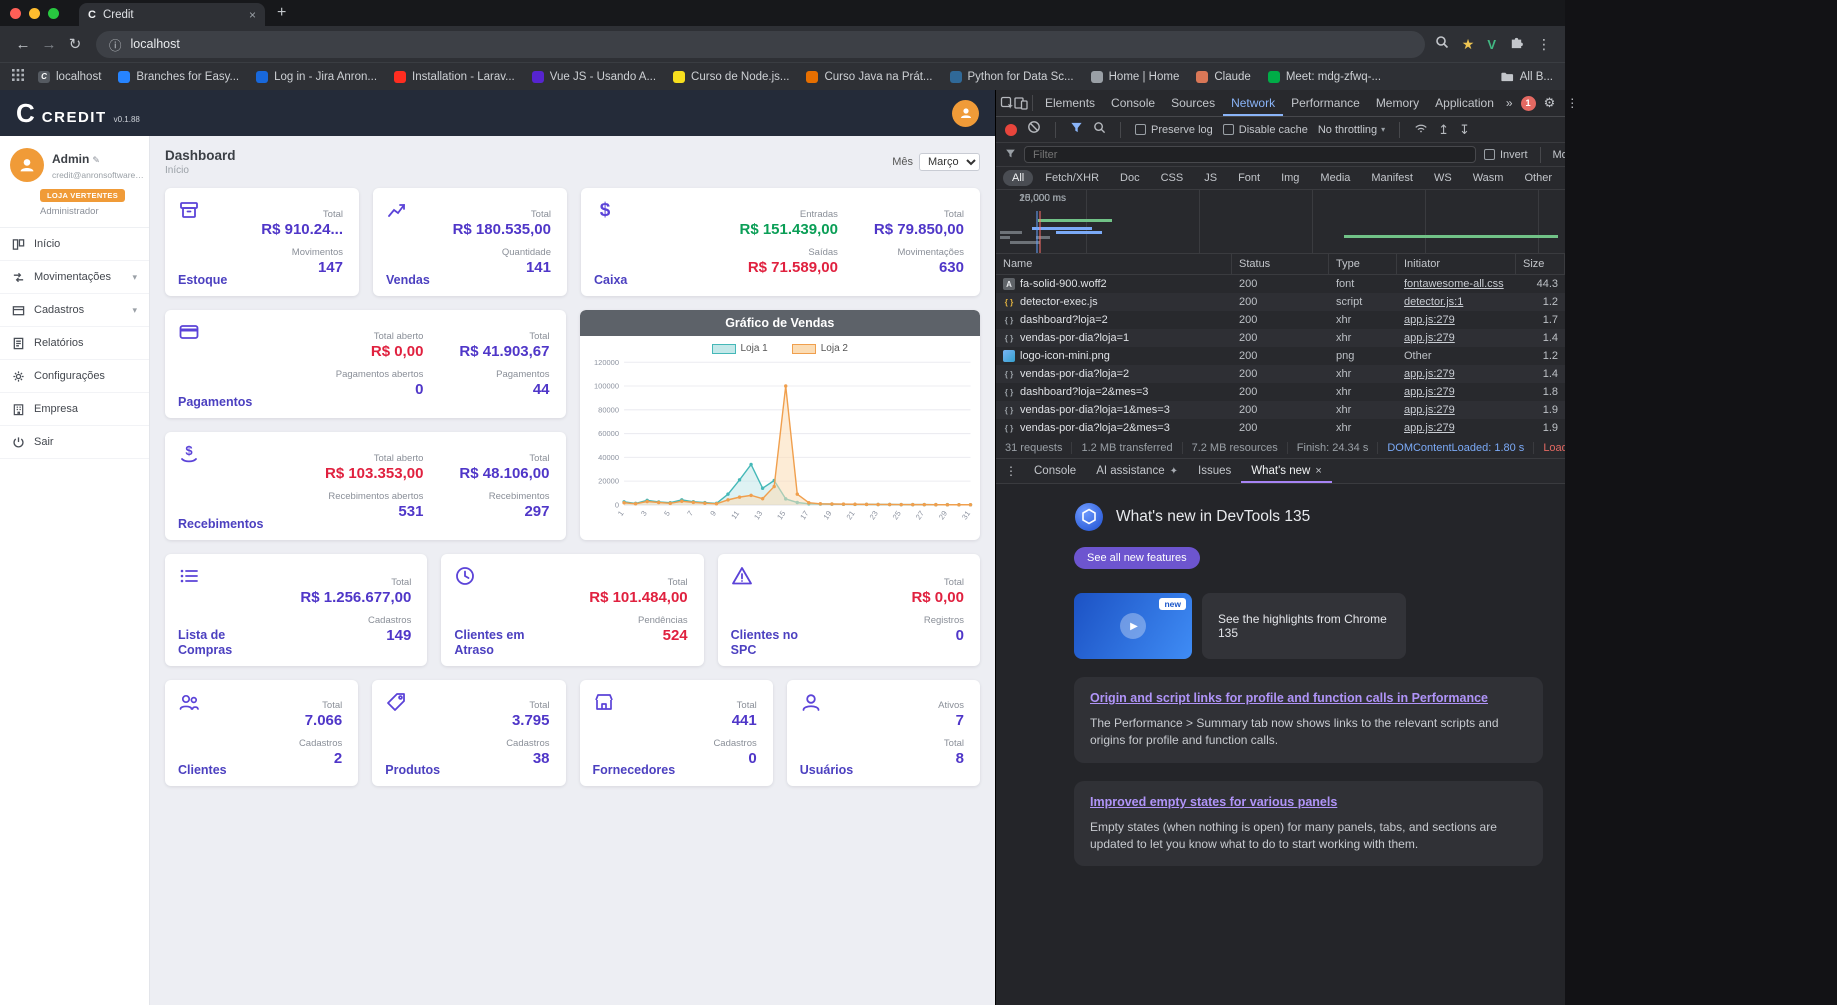  What do you see at coordinates (1134, 76) in the screenshot?
I see `bookmark-item: Home | Home` at bounding box center [1134, 76].